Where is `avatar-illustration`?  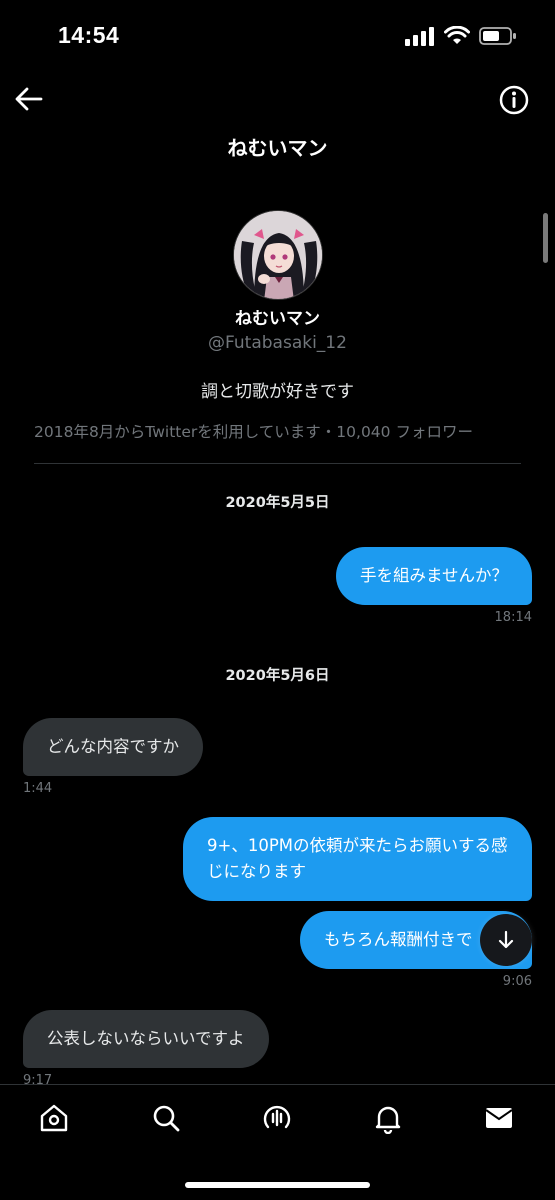
avatar-illustration is located at coordinates (278, 255).